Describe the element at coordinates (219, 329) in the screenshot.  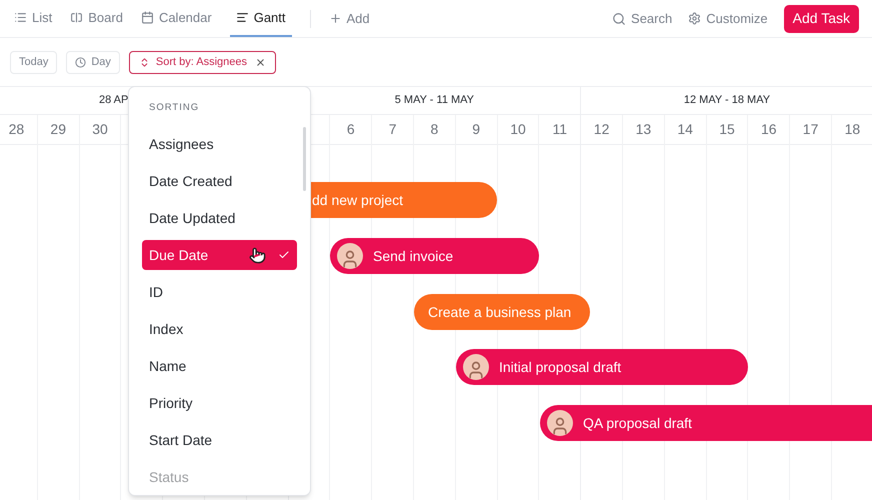
I see `sort-option: Index` at that location.